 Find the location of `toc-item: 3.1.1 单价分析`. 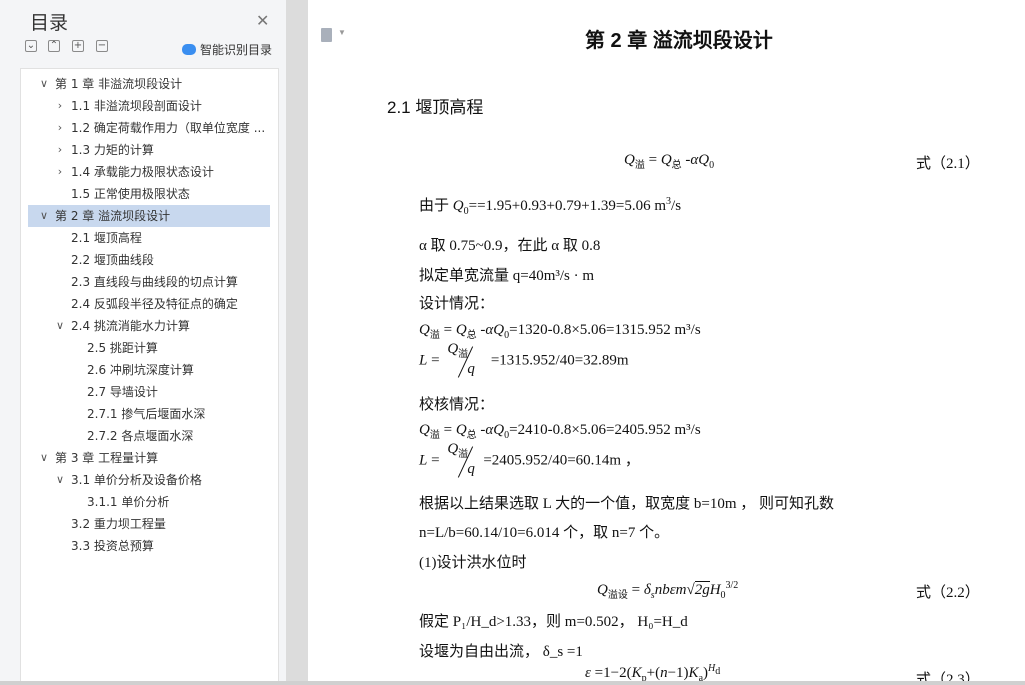

toc-item: 3.1.1 单价分析 is located at coordinates (149, 502).